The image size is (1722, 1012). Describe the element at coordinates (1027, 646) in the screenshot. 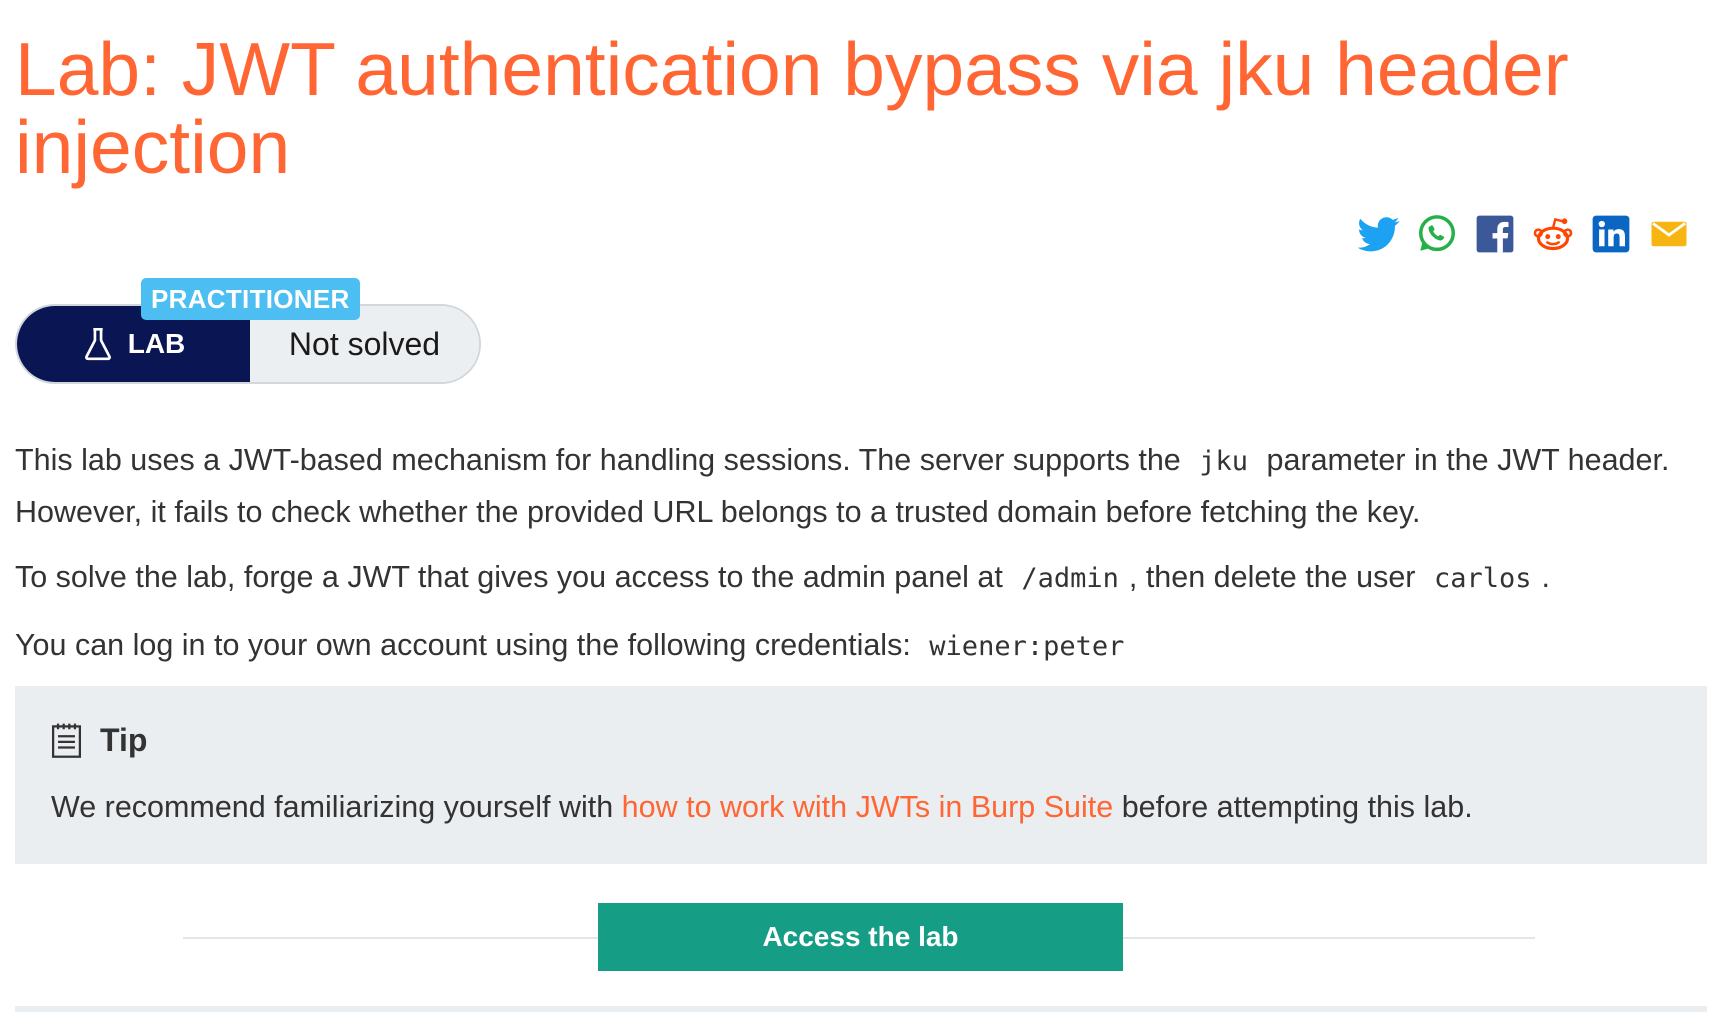

I see `code-credentials: wiener:peter` at that location.